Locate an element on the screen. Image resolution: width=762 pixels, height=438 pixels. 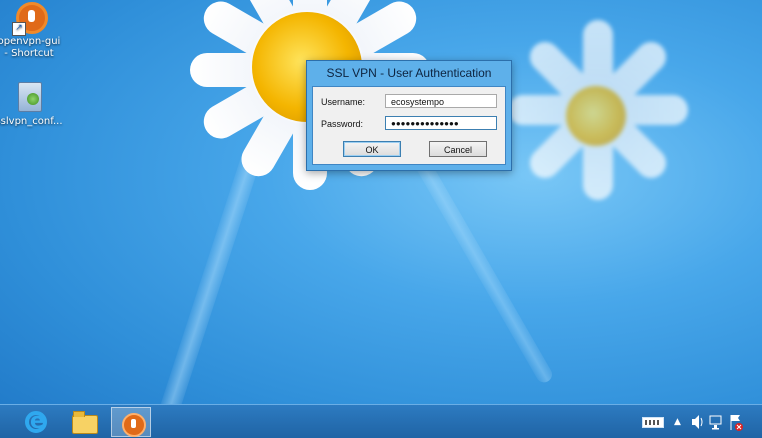
desktop-icon-label: openvpn-gui is located at coordinates (30, 41).